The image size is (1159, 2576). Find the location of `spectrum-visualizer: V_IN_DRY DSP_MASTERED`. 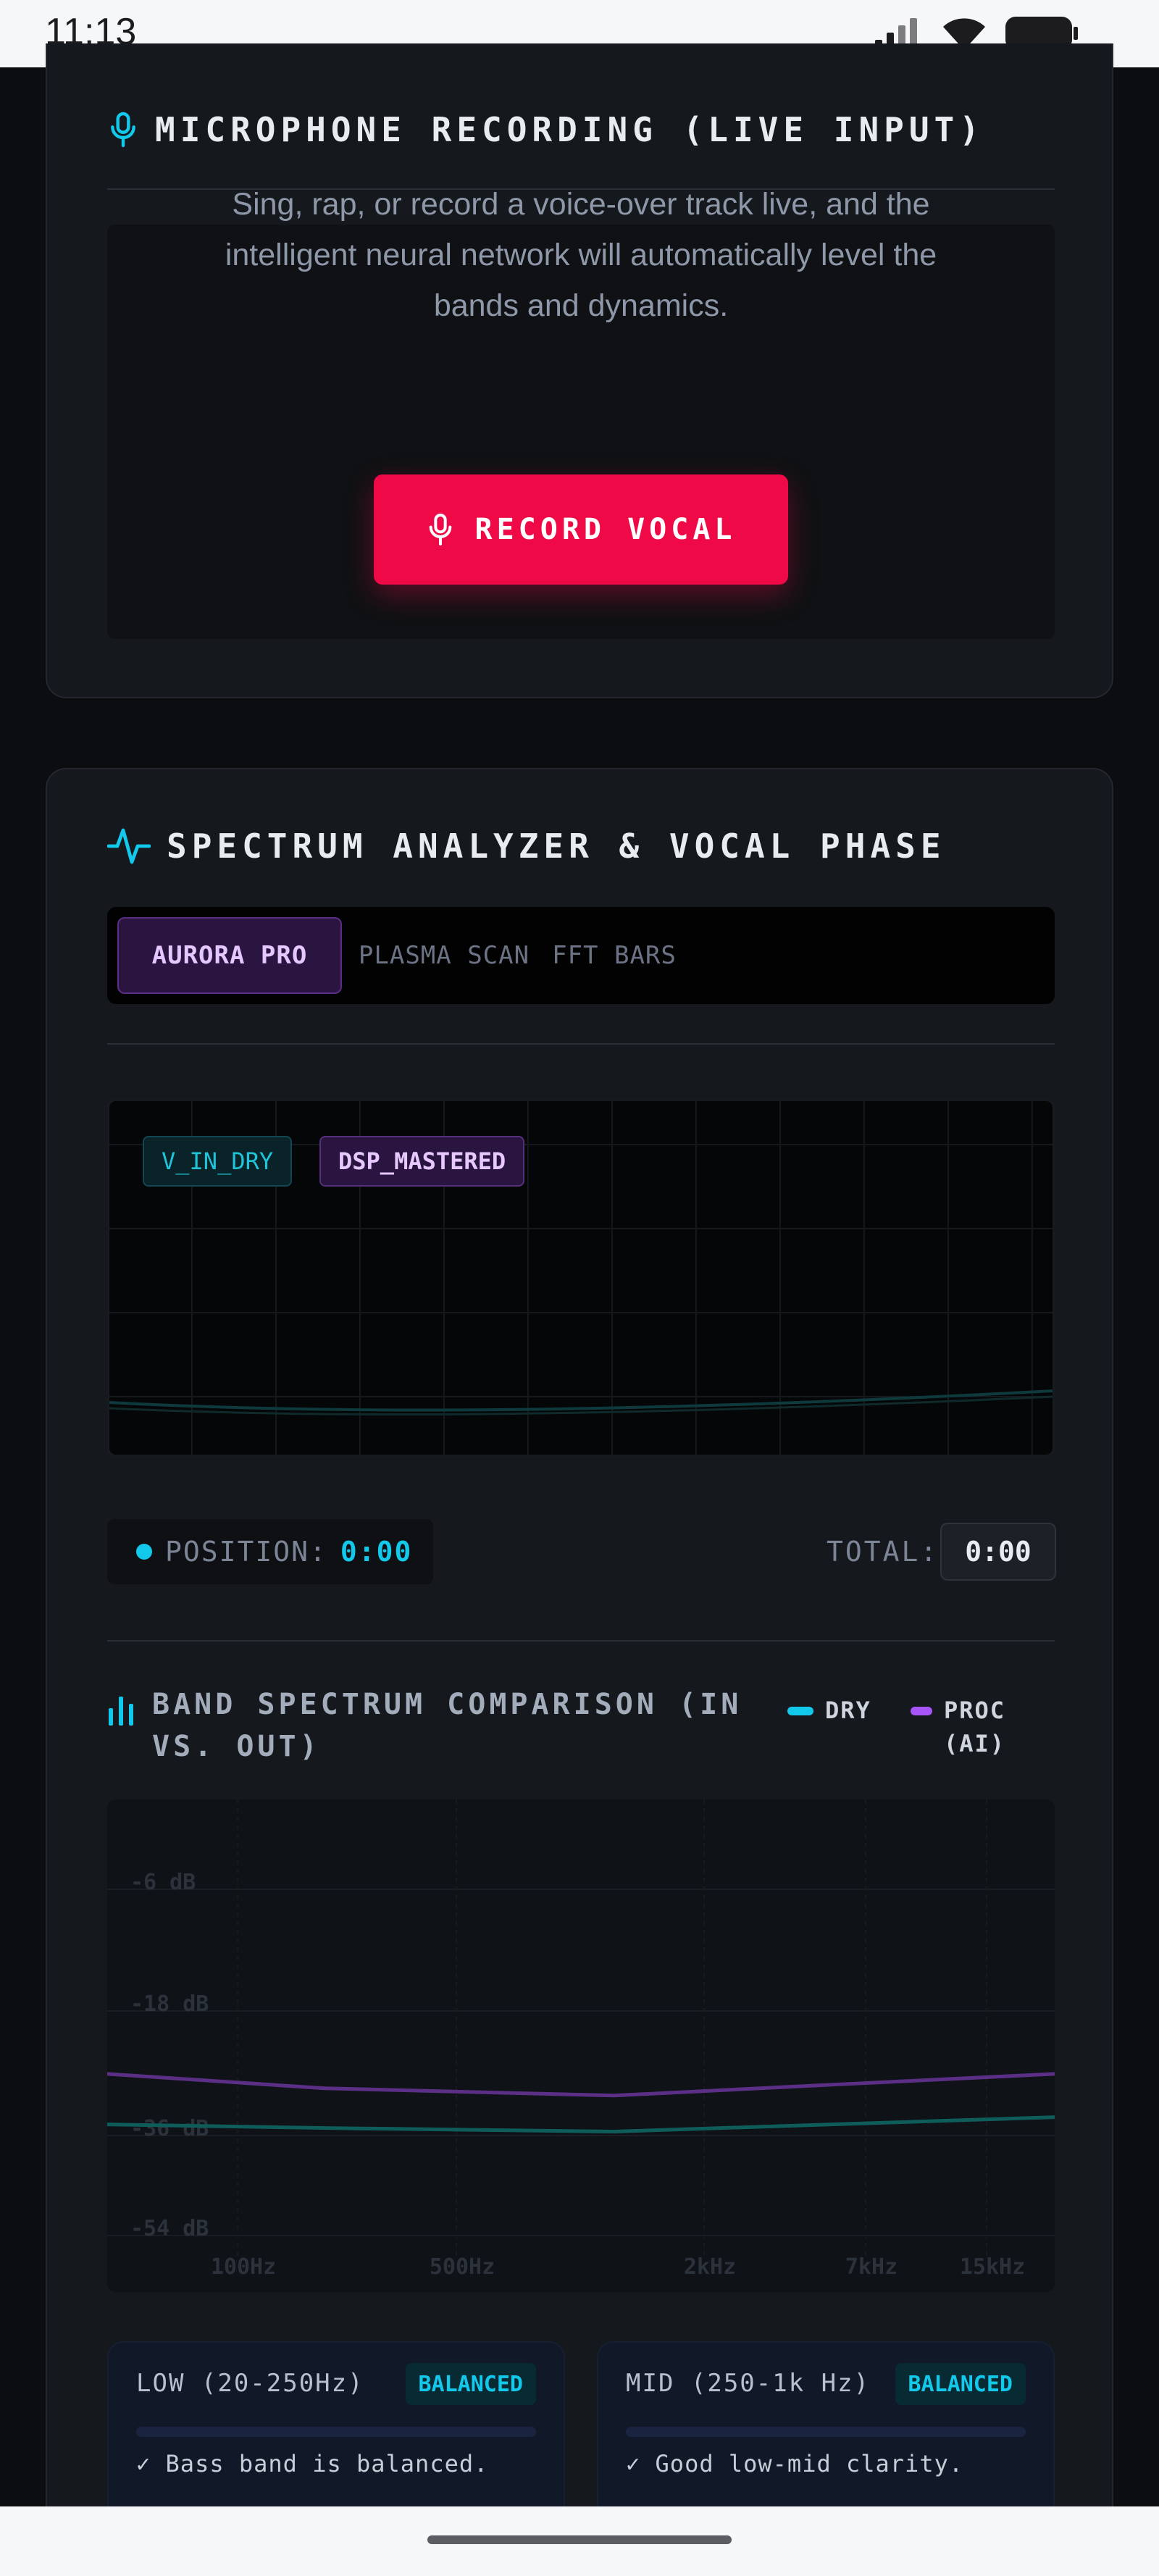

spectrum-visualizer: V_IN_DRY DSP_MASTERED is located at coordinates (581, 1278).